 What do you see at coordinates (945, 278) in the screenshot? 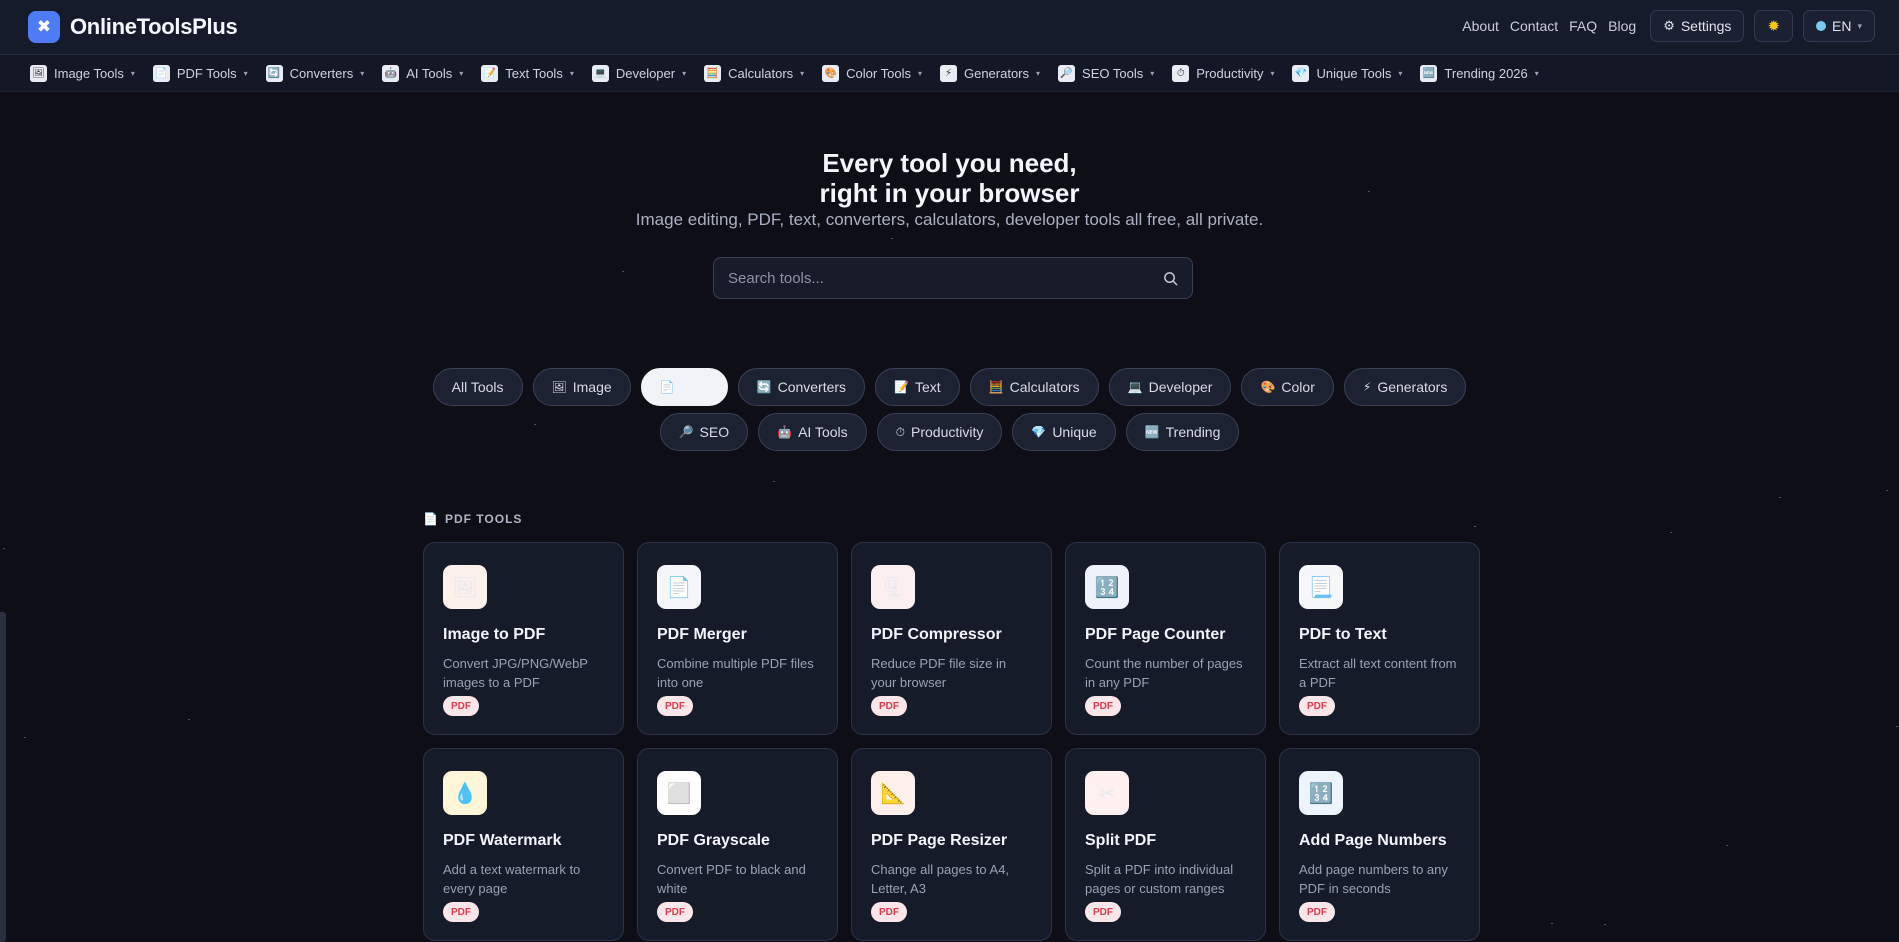
I see `search-input` at bounding box center [945, 278].